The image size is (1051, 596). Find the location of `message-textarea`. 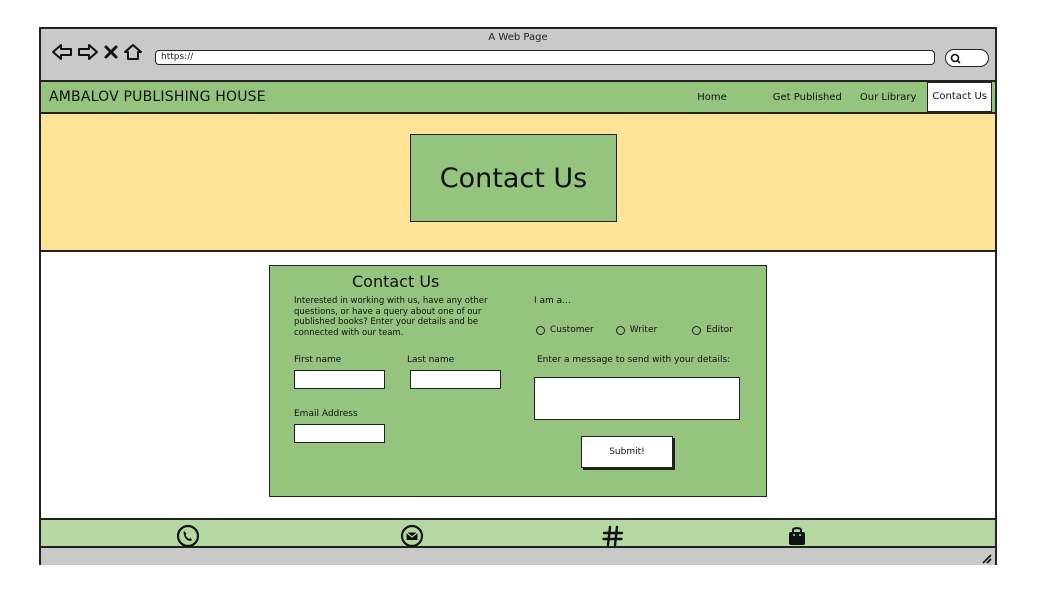

message-textarea is located at coordinates (637, 398).